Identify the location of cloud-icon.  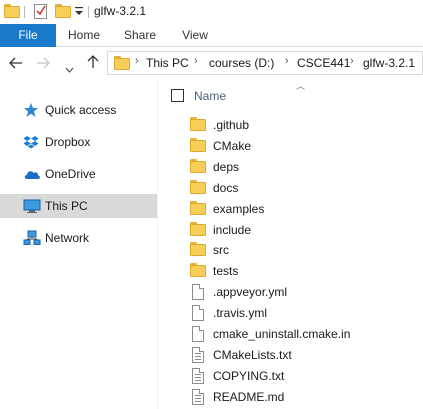
(32, 174).